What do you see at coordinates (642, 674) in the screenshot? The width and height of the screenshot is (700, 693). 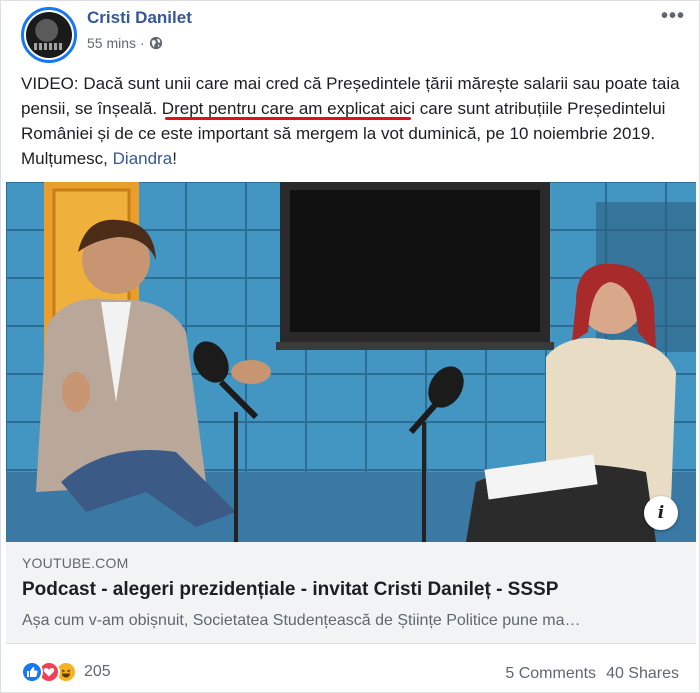 I see `shares-count-link: 40 Shares` at bounding box center [642, 674].